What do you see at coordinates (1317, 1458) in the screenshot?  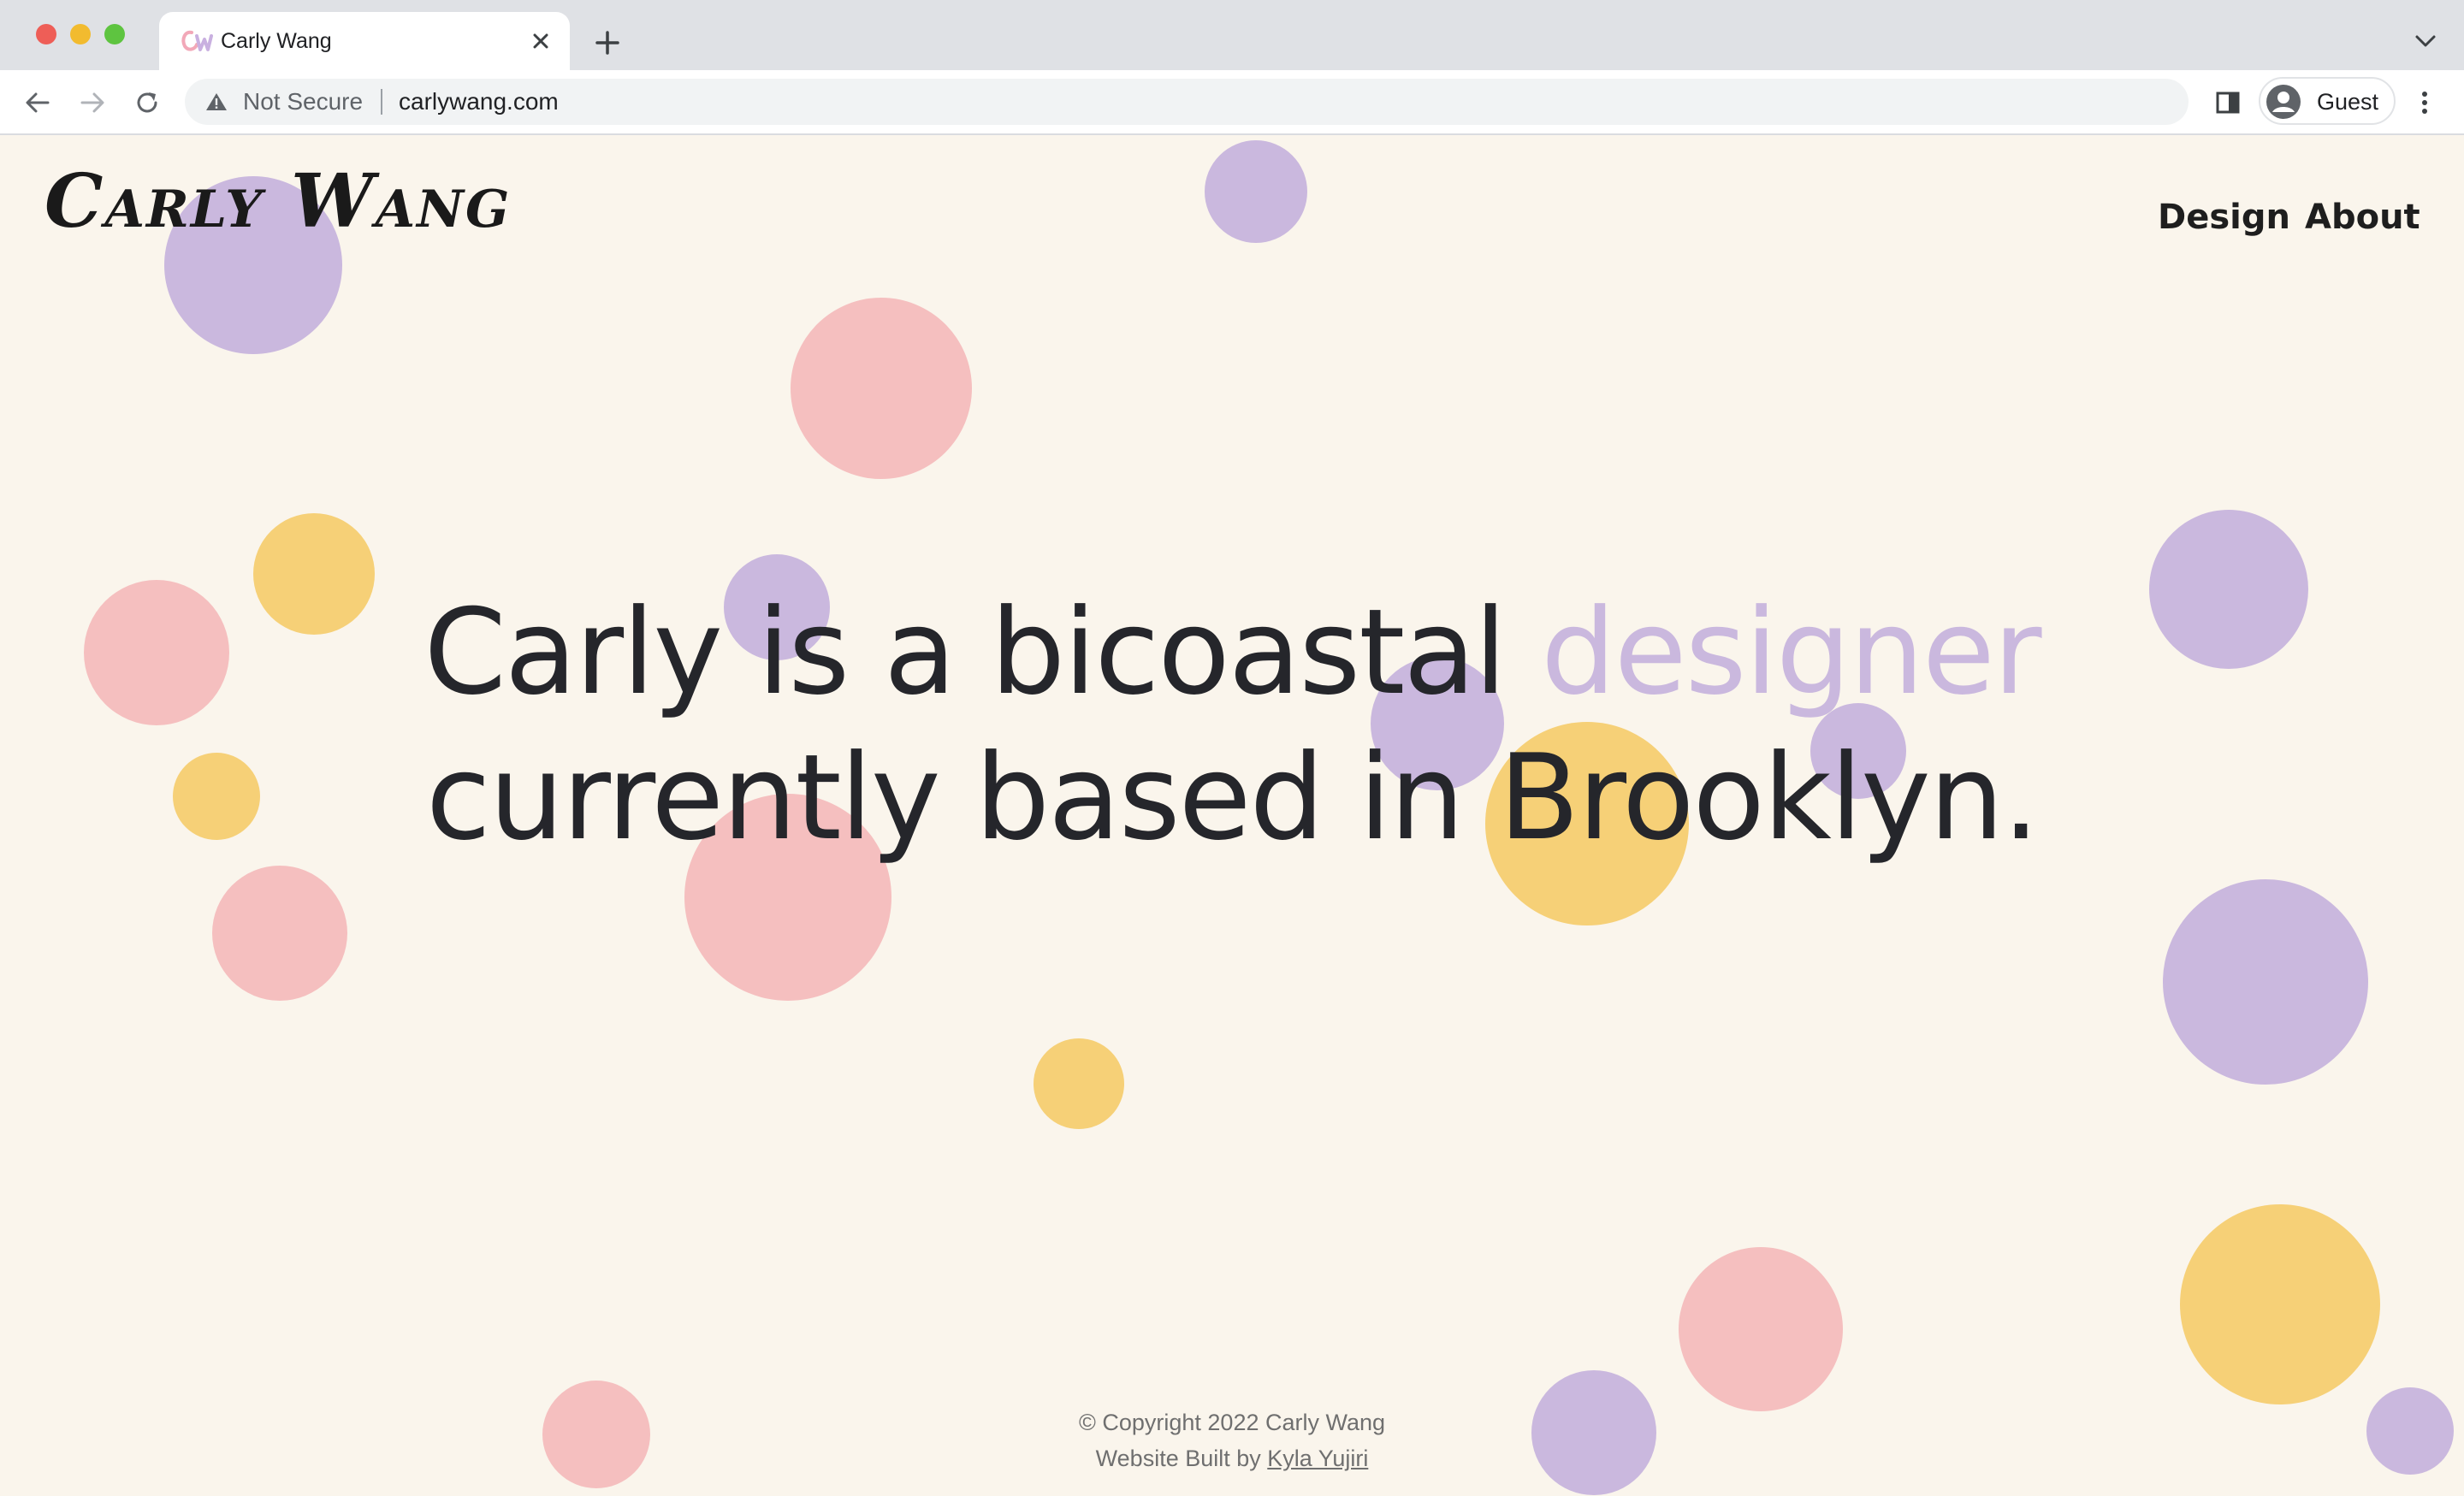 I see `credits-author-link: Kyla Yujiri` at bounding box center [1317, 1458].